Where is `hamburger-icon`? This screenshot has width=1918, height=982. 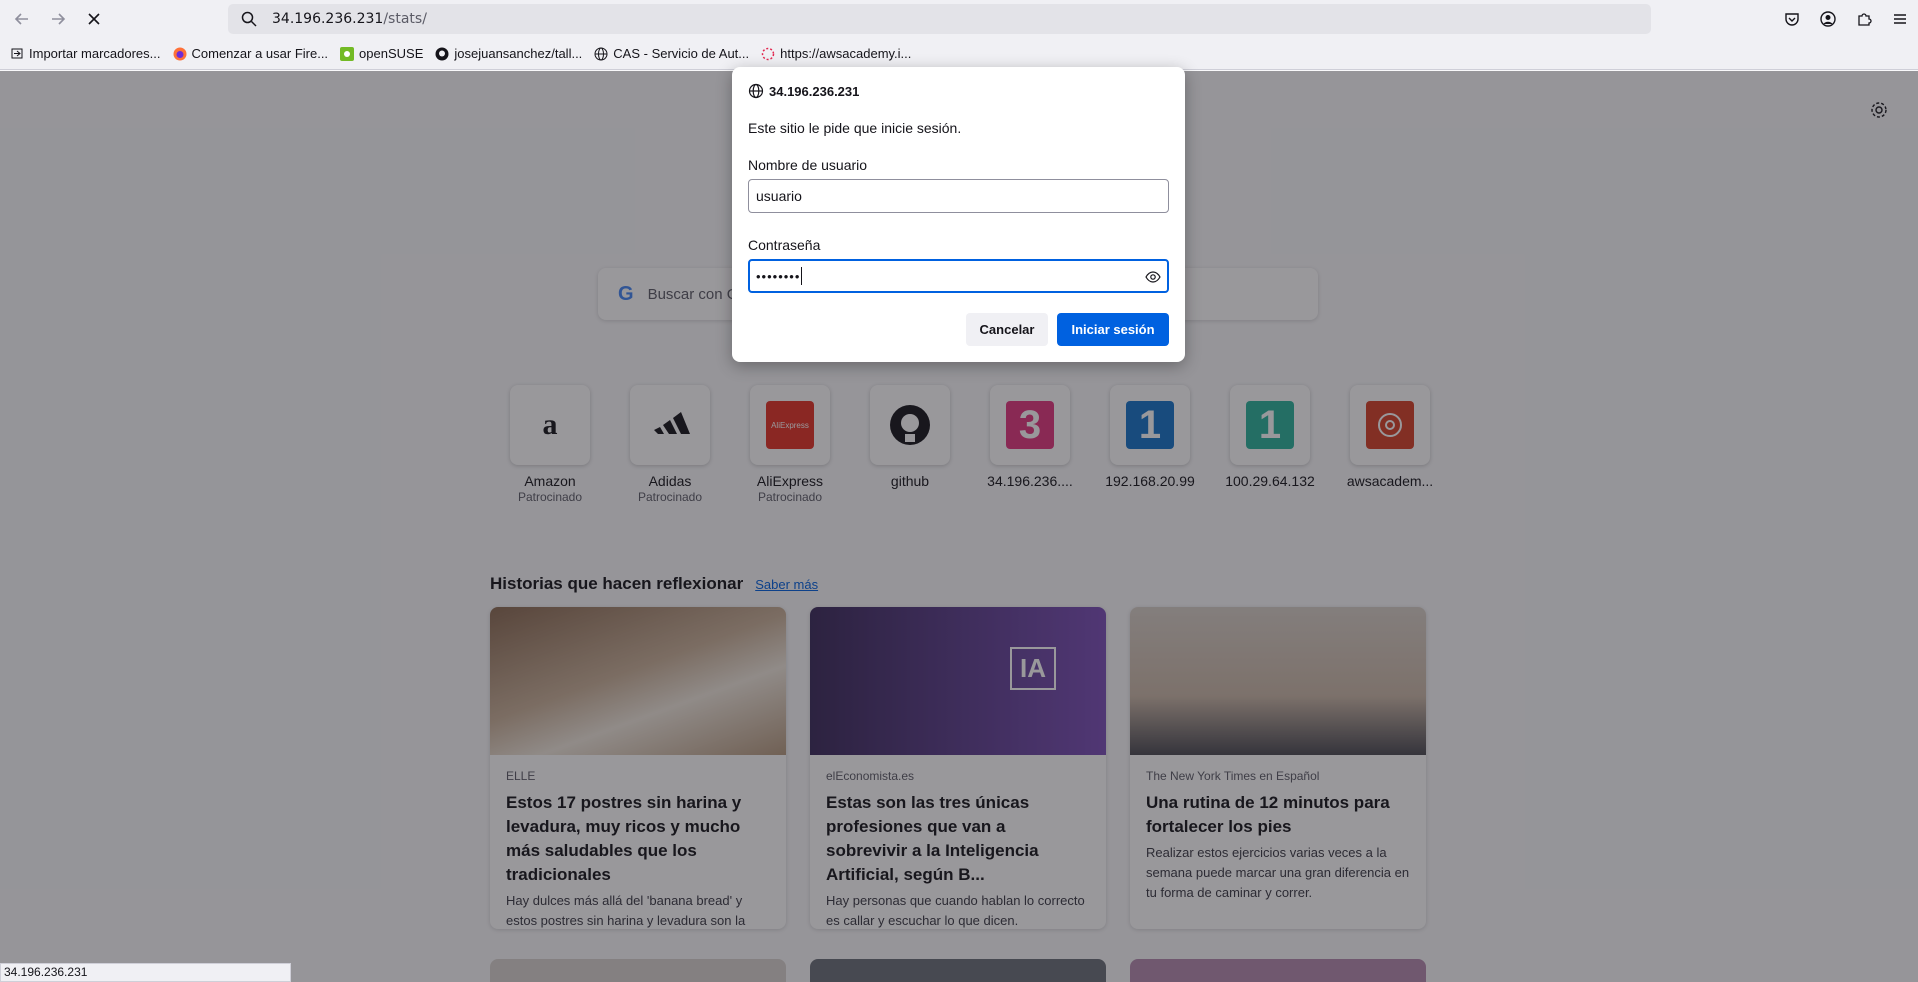 hamburger-icon is located at coordinates (1900, 19).